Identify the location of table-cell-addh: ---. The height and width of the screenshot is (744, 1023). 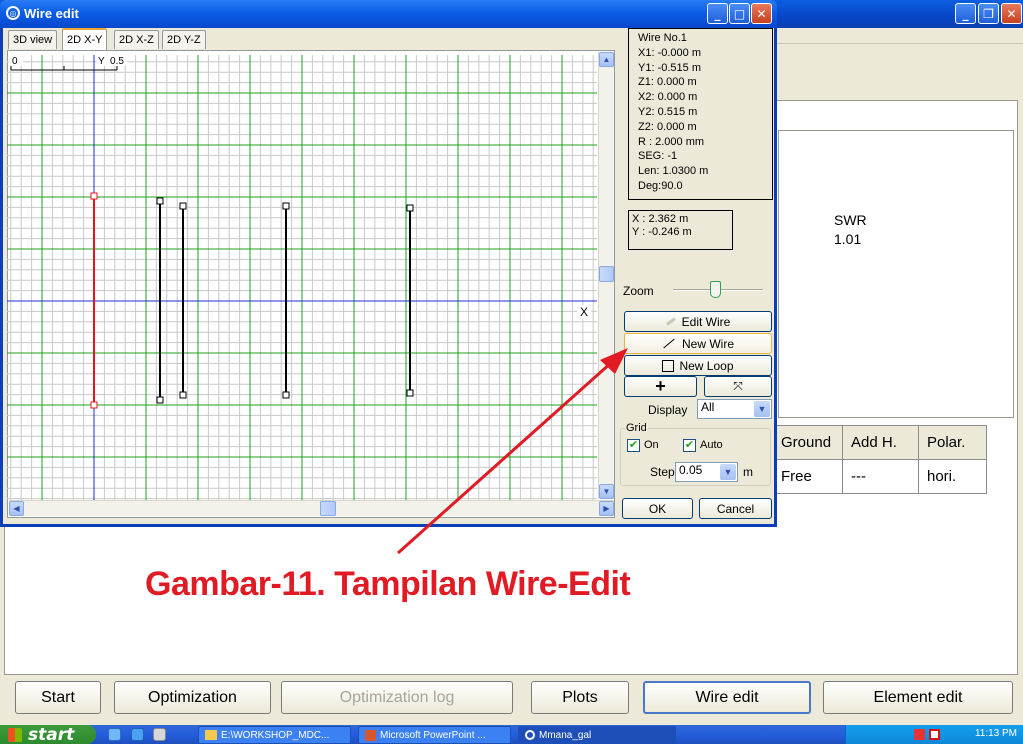
(880, 476).